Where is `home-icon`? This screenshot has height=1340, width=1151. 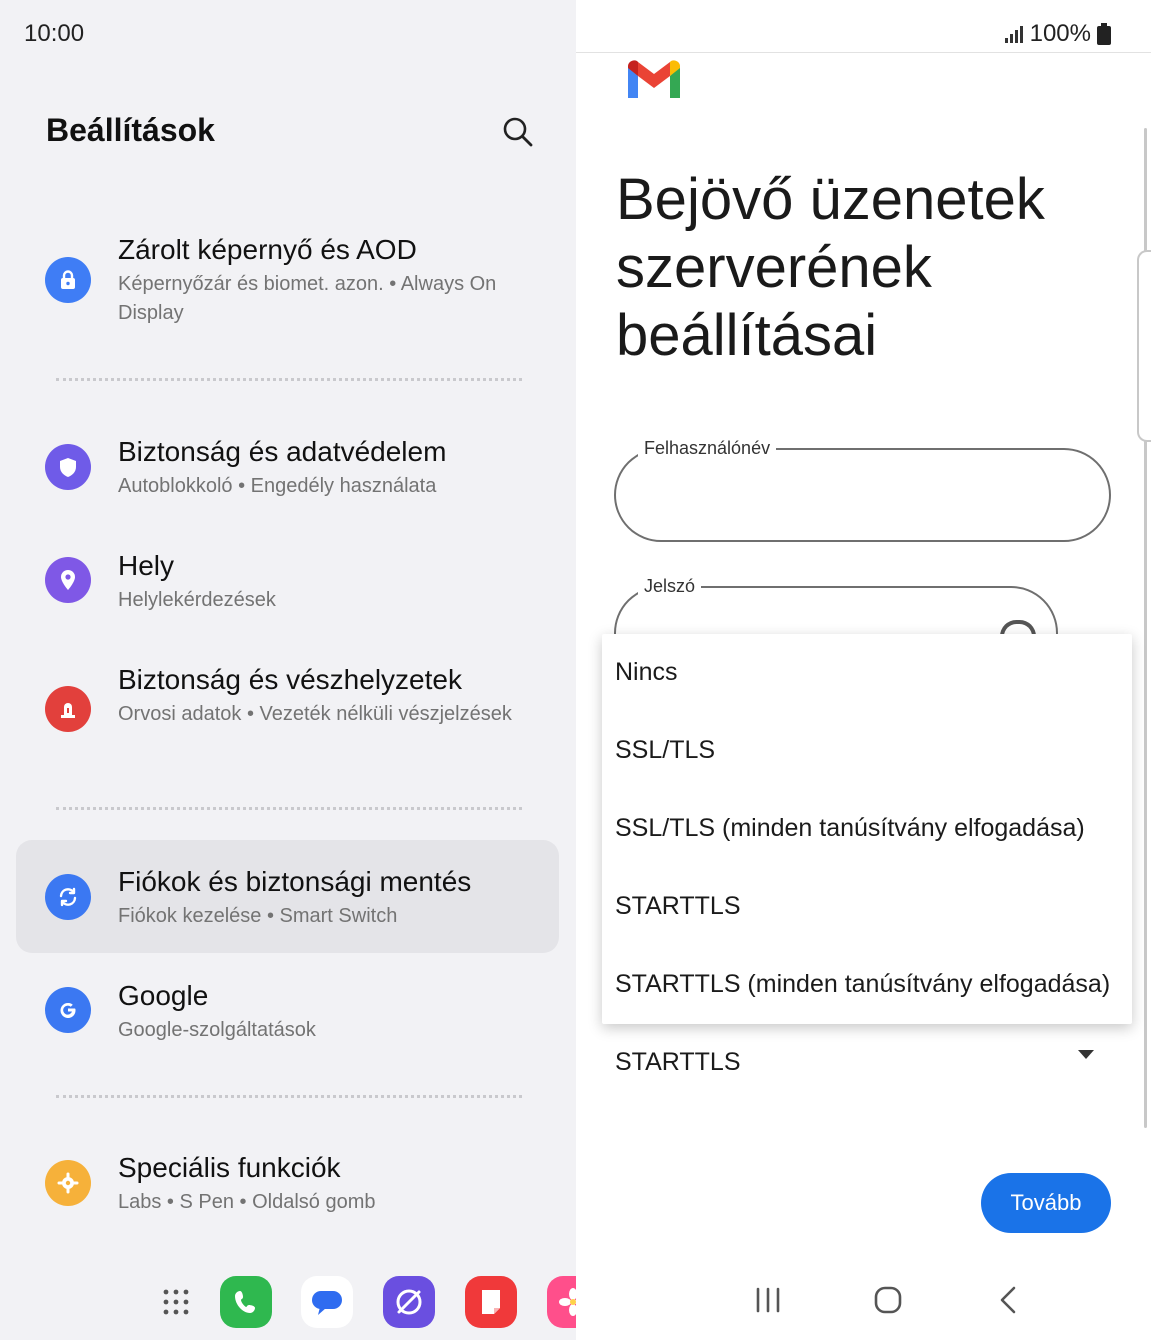 home-icon is located at coordinates (888, 1300).